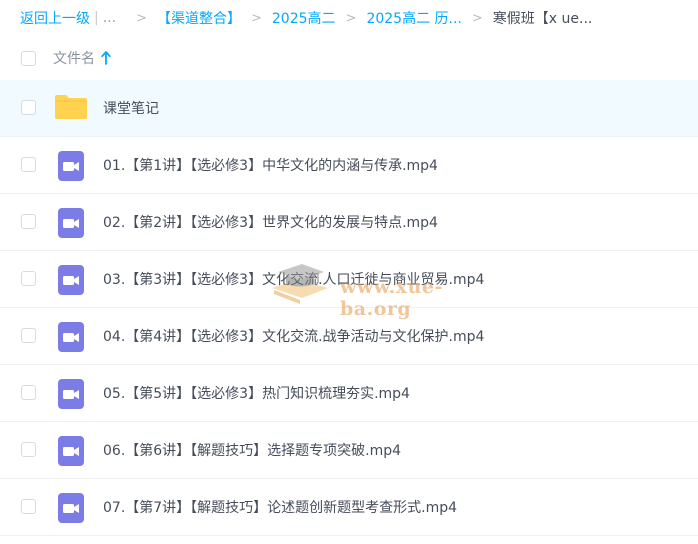  What do you see at coordinates (293, 336) in the screenshot?
I see `file-name: 04.【第4讲】【选必修3】文化交流.战争活动与文化保护.mp4` at bounding box center [293, 336].